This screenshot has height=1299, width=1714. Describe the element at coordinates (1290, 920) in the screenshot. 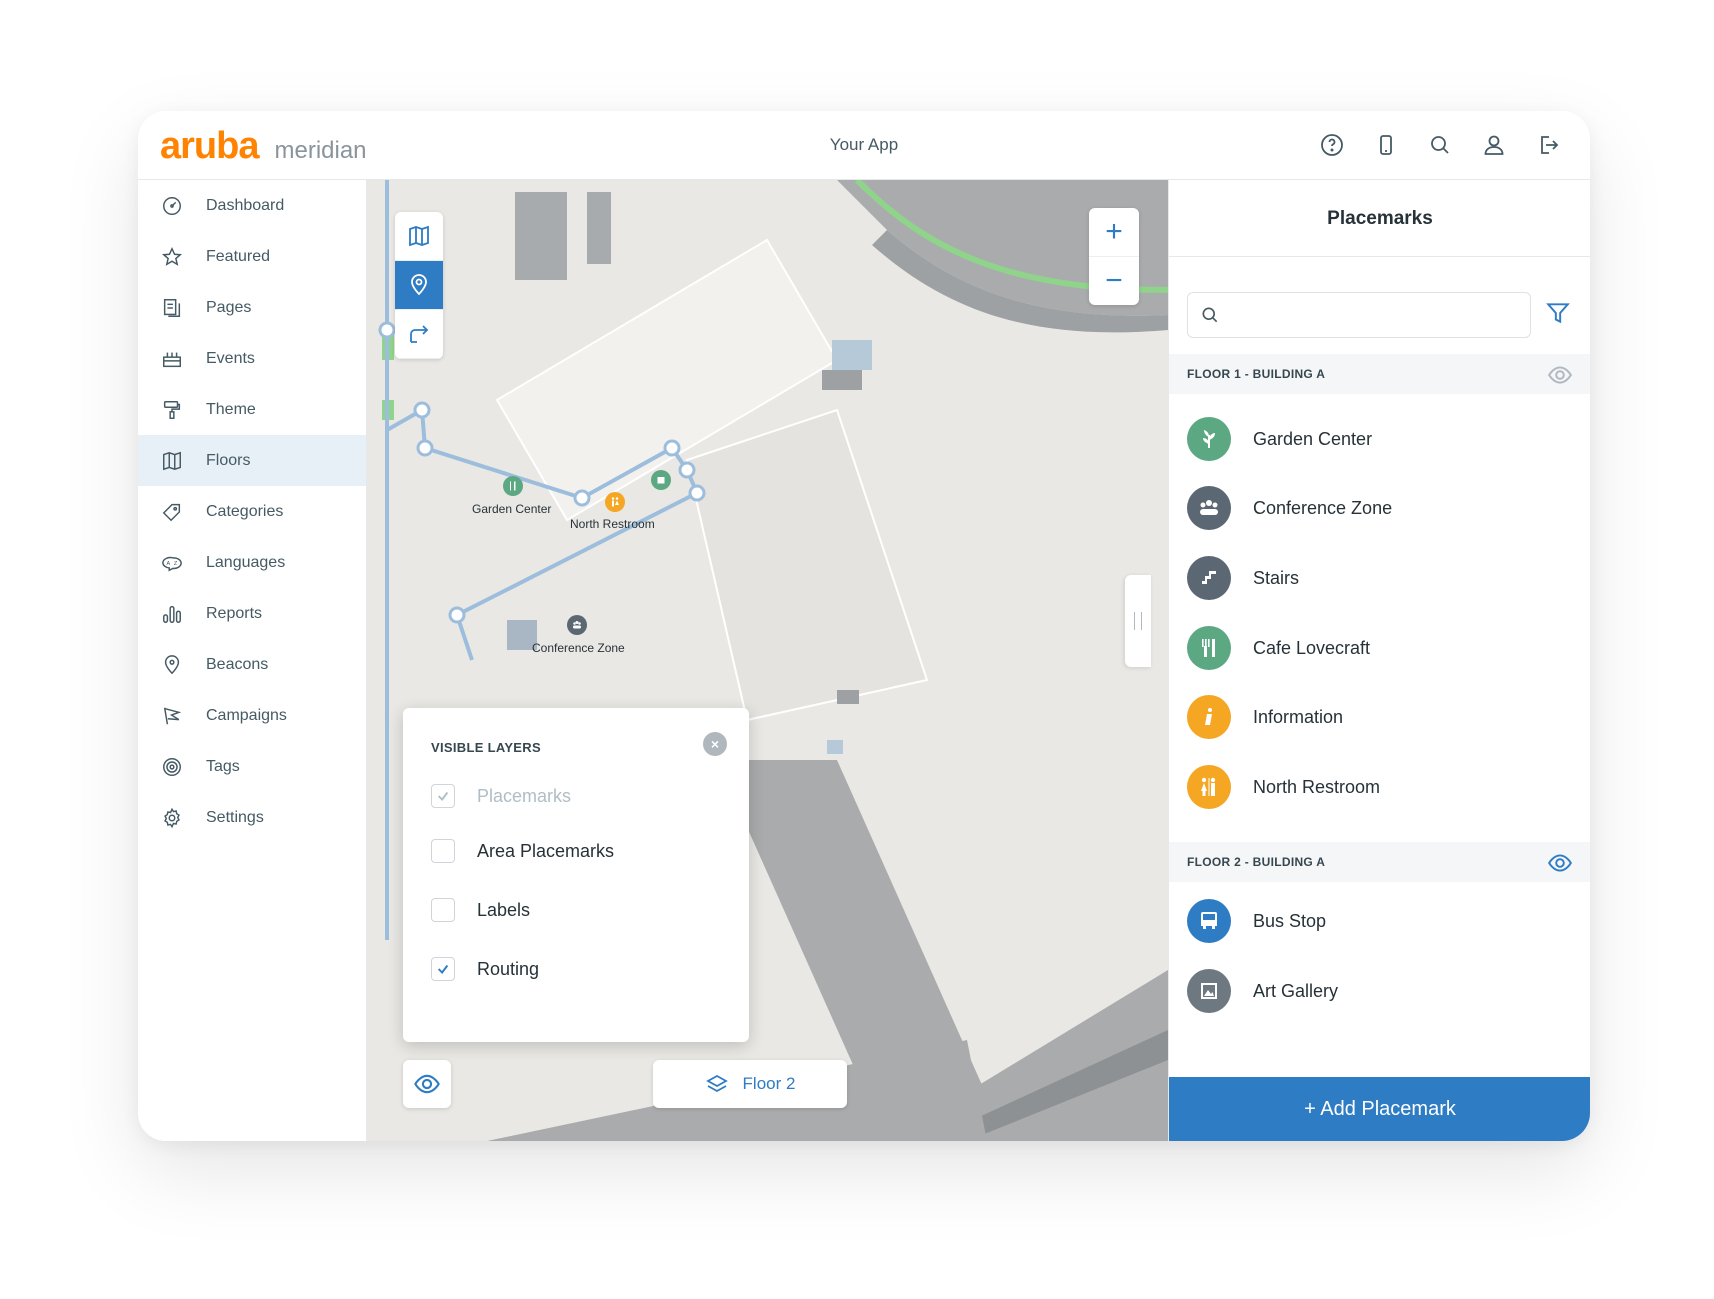

I see `placemark-label: Bus Stop` at that location.